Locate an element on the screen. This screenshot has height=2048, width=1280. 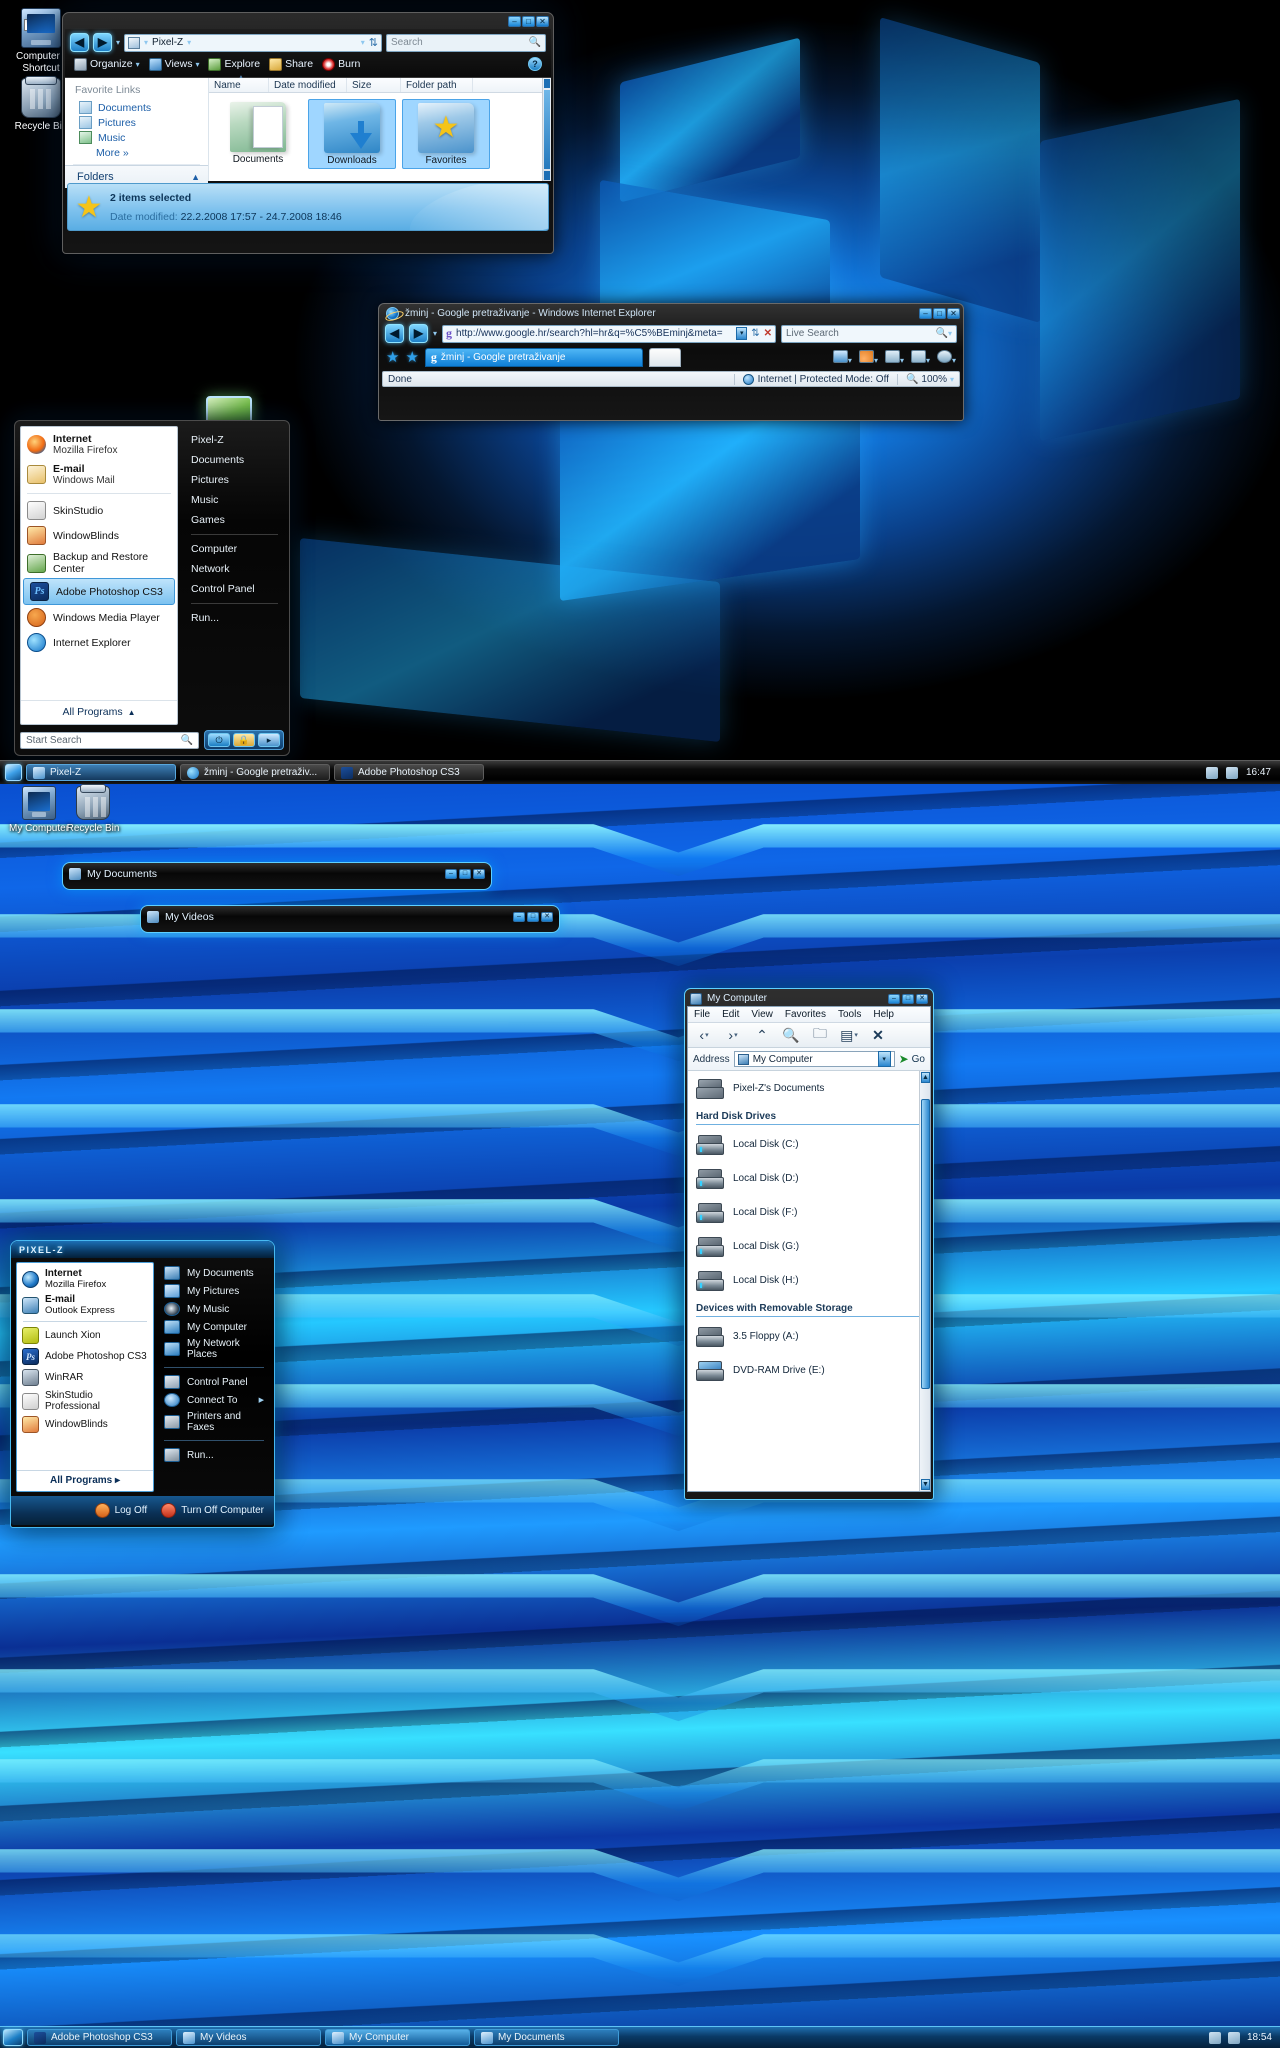
views-icon: ▤ ▾ is located at coordinates (849, 1035).